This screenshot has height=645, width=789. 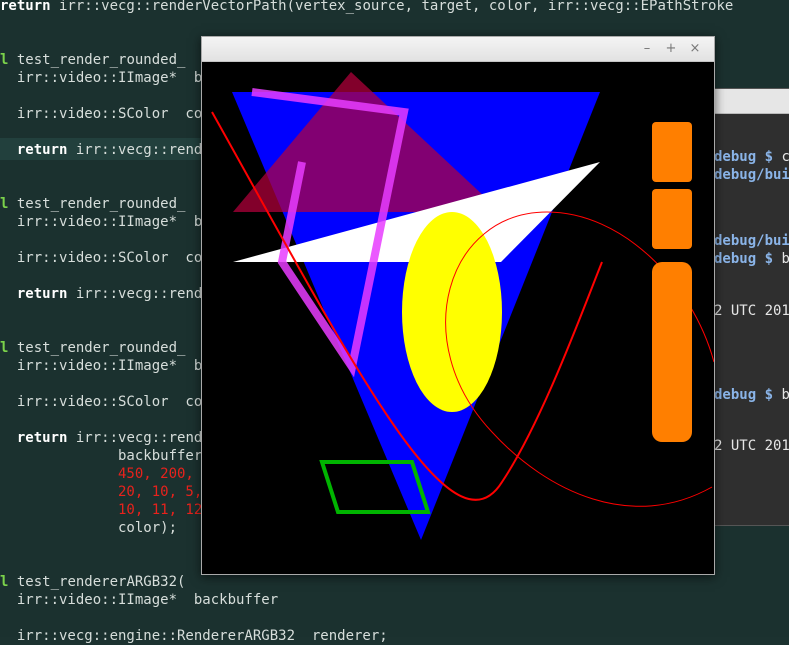 I want to click on code-token: irr::video::IImage* backbuffer, so click(x=139, y=600).